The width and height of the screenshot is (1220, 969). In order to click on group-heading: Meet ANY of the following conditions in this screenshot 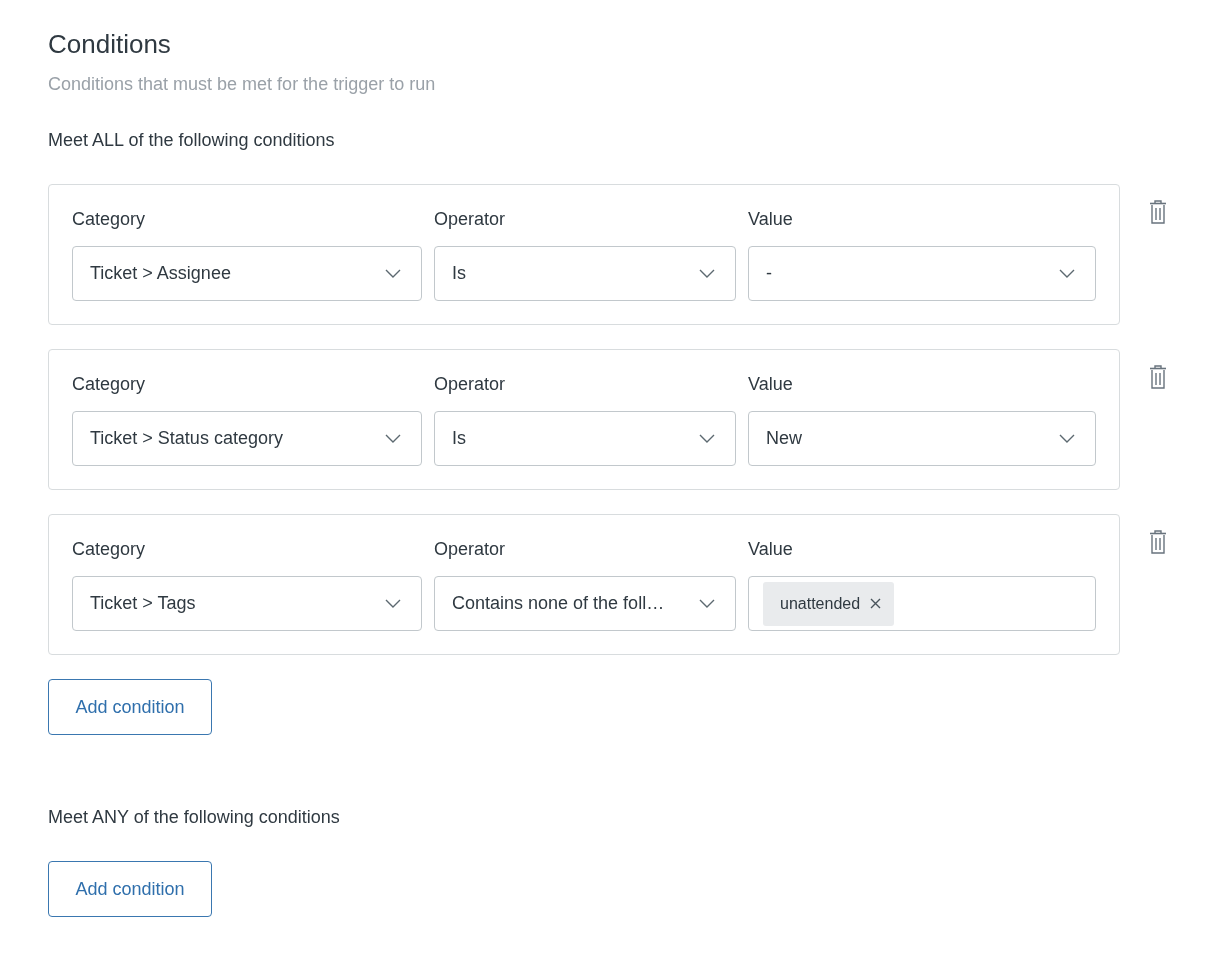, I will do `click(194, 817)`.